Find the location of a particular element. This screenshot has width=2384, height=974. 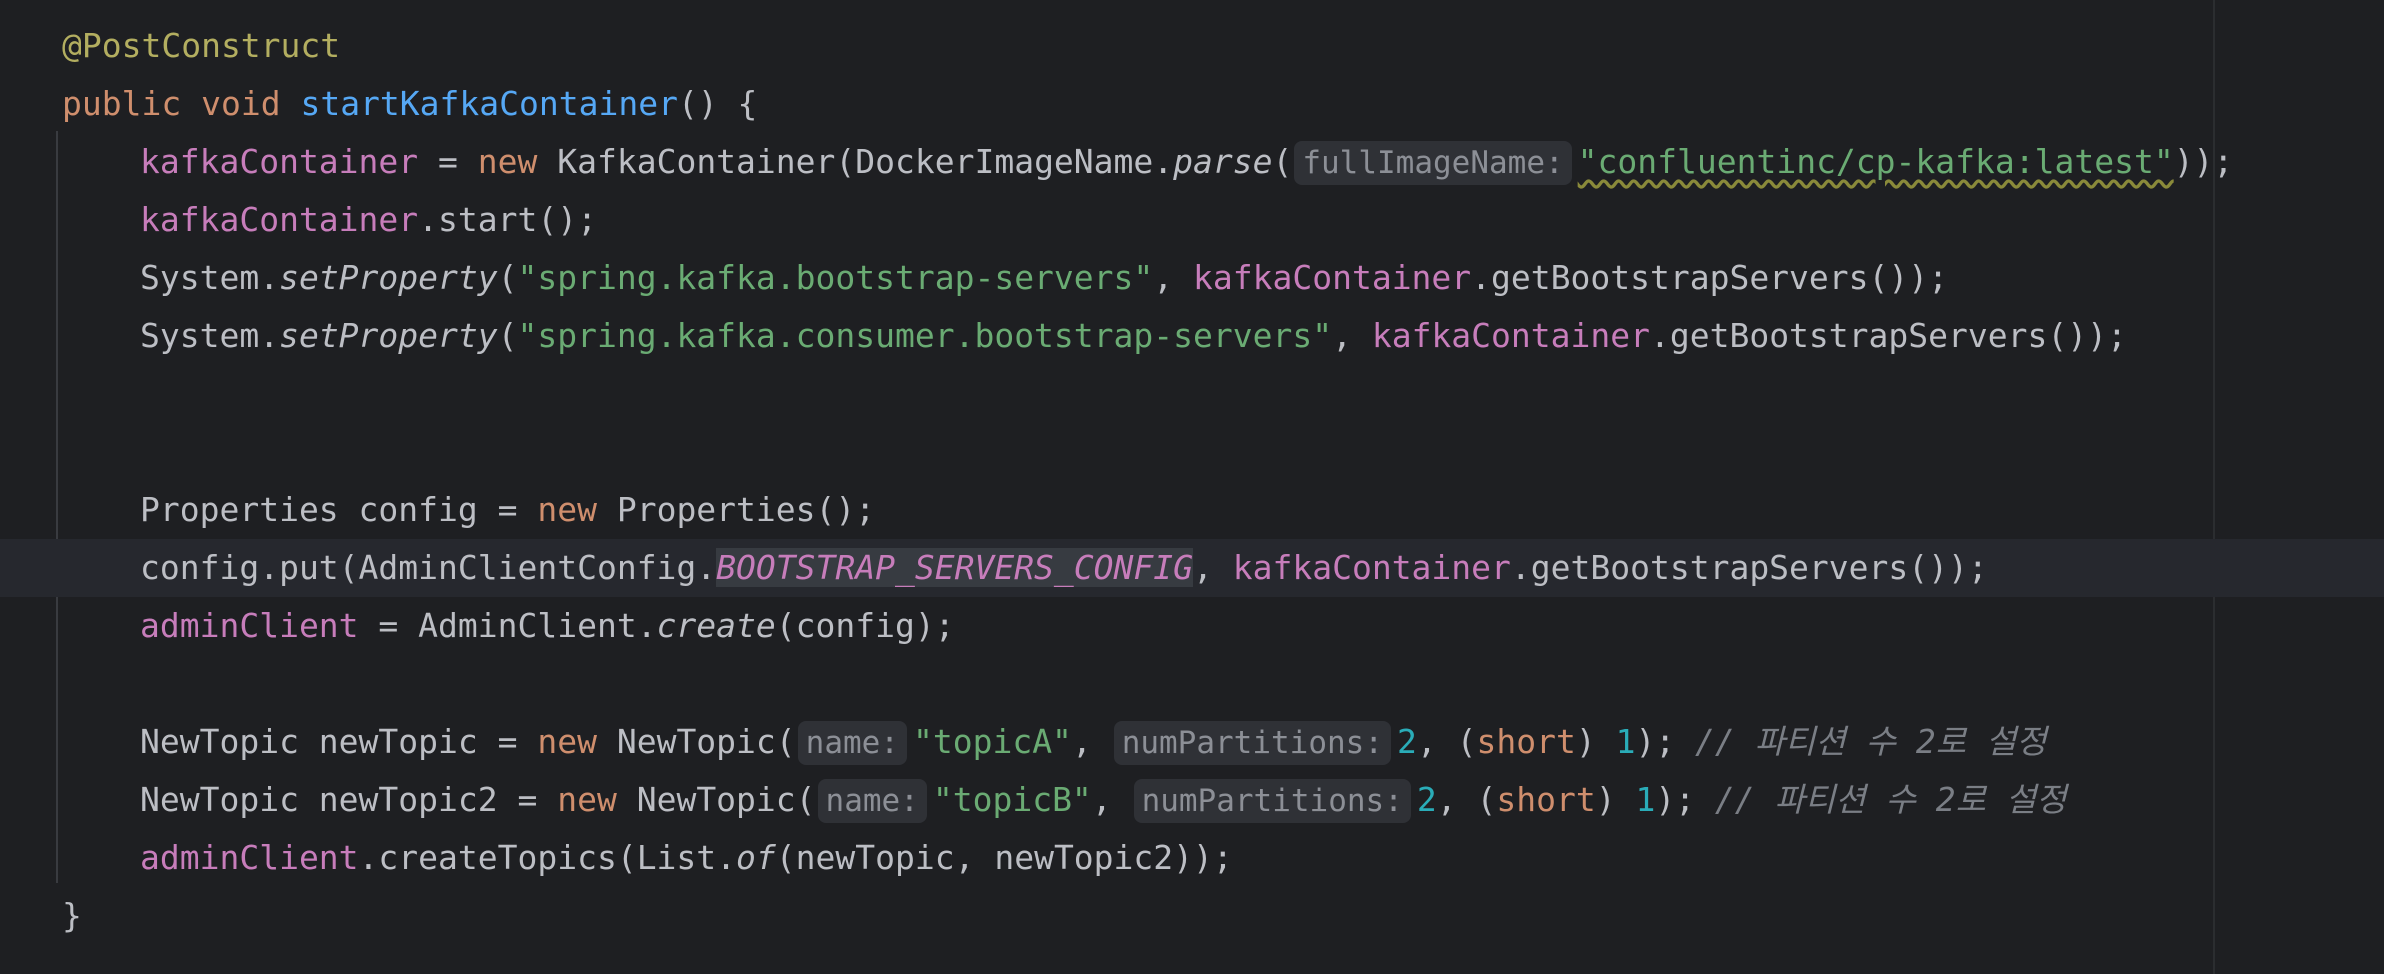

string-topic-b: "topicB" is located at coordinates (1012, 799).